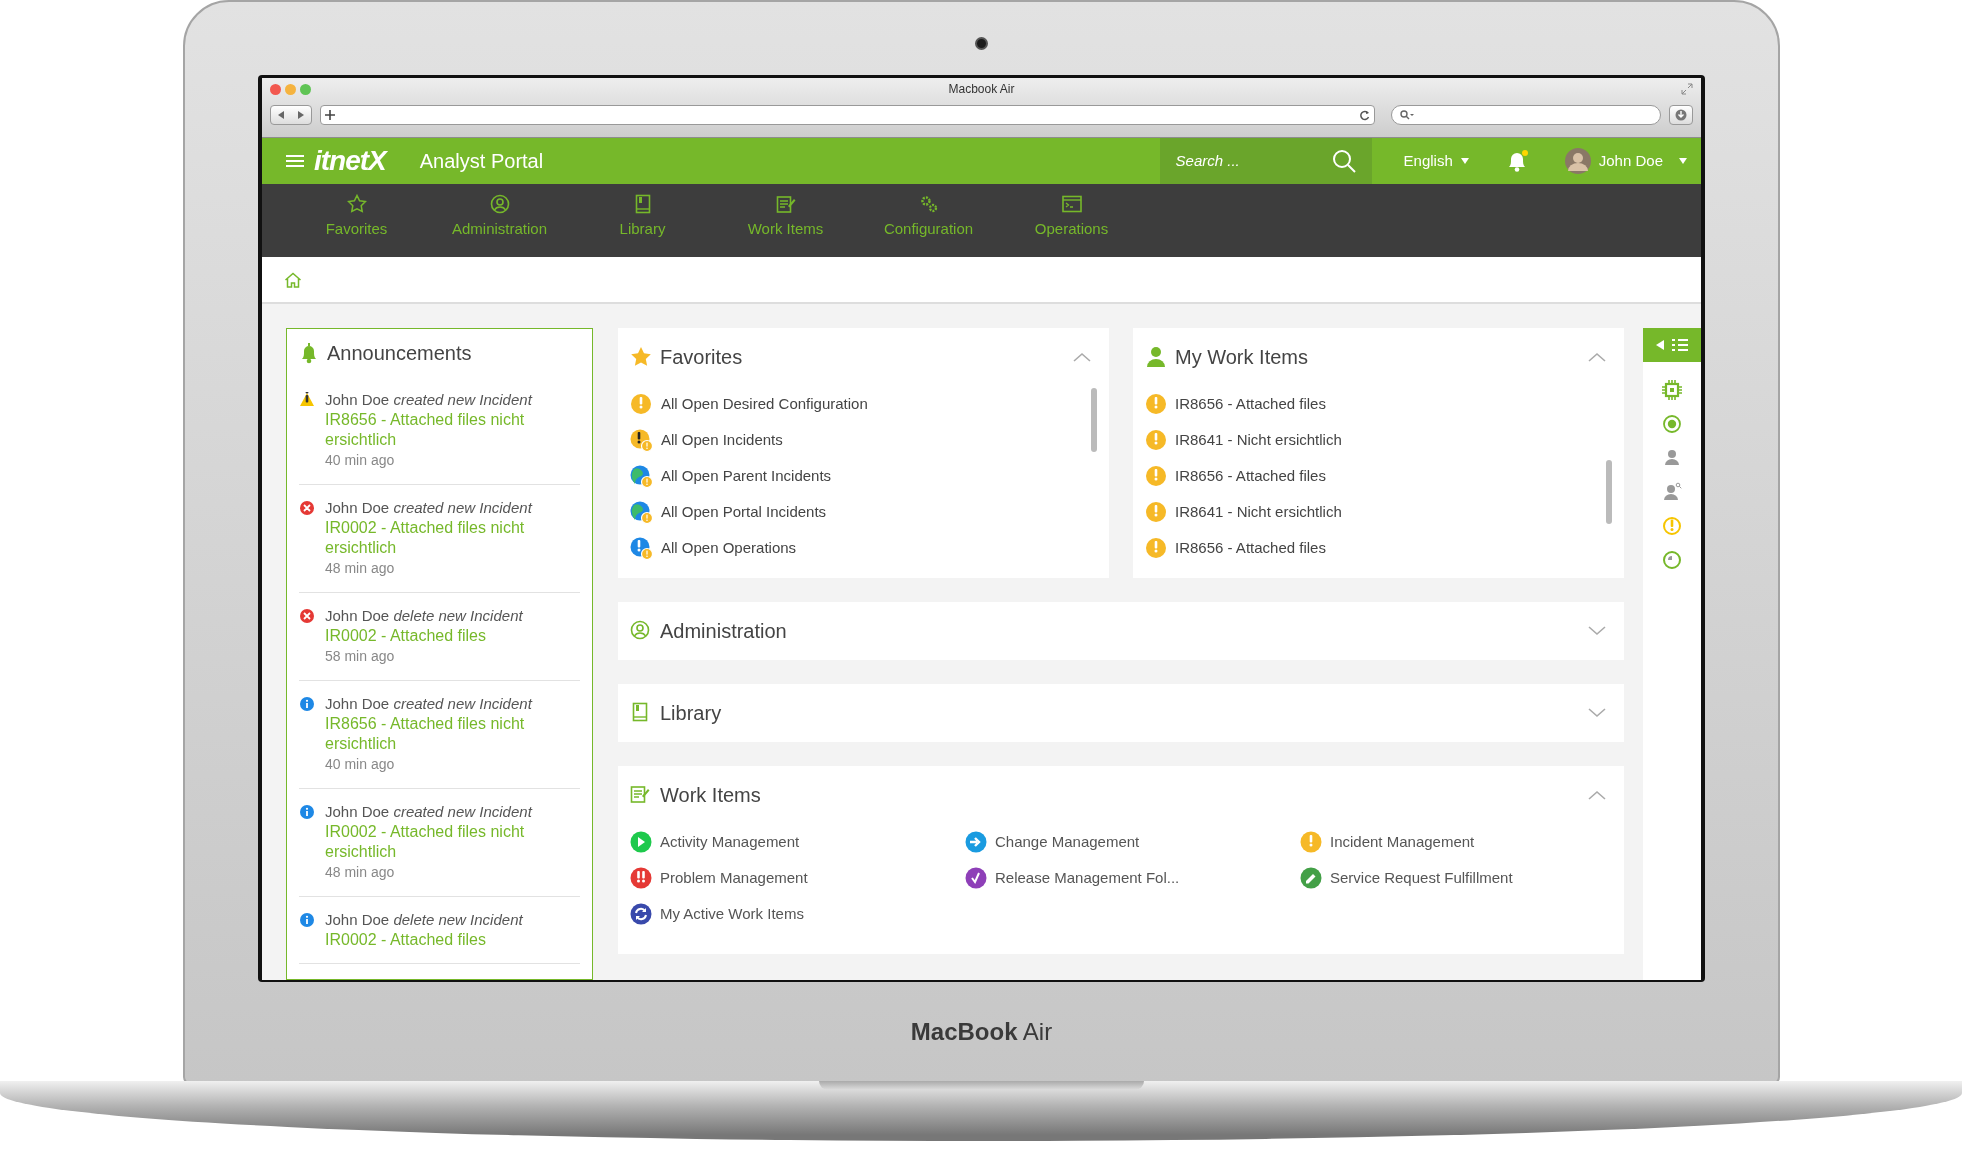  What do you see at coordinates (499, 220) in the screenshot?
I see `nav-tab: Administration` at bounding box center [499, 220].